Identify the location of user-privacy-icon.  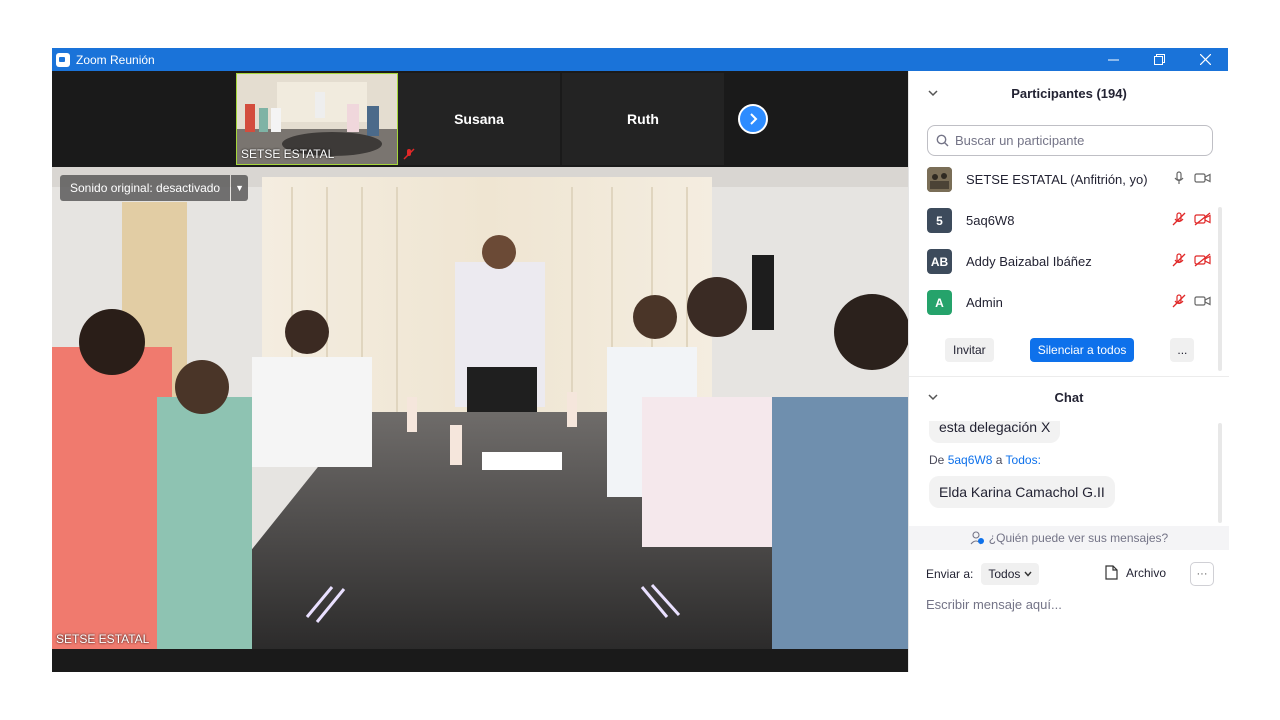
(977, 538).